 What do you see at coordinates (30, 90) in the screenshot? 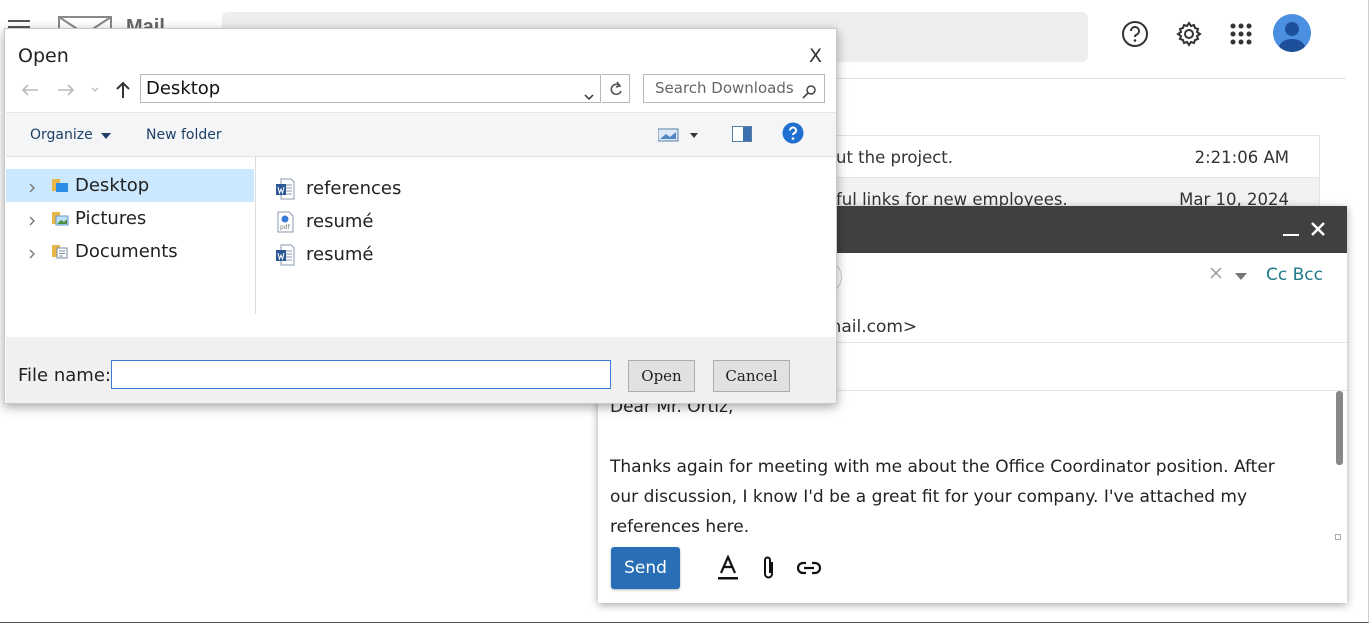
I see `back-arrow-icon` at bounding box center [30, 90].